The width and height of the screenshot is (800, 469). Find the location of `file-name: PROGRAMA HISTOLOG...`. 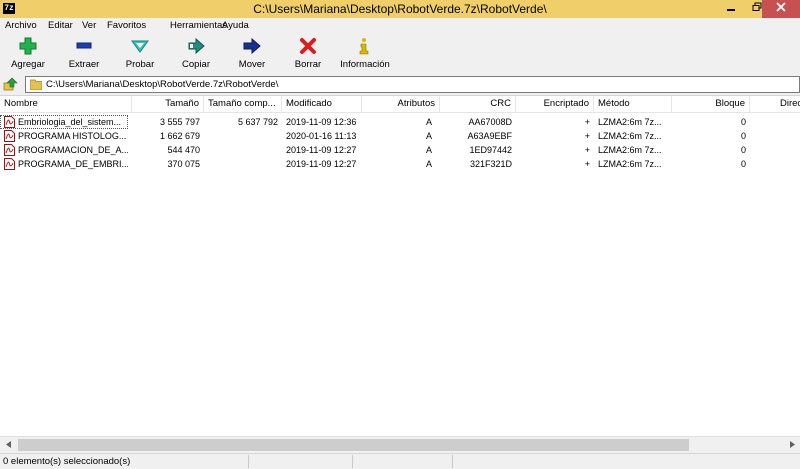

file-name: PROGRAMA HISTOLOG... is located at coordinates (72, 136).